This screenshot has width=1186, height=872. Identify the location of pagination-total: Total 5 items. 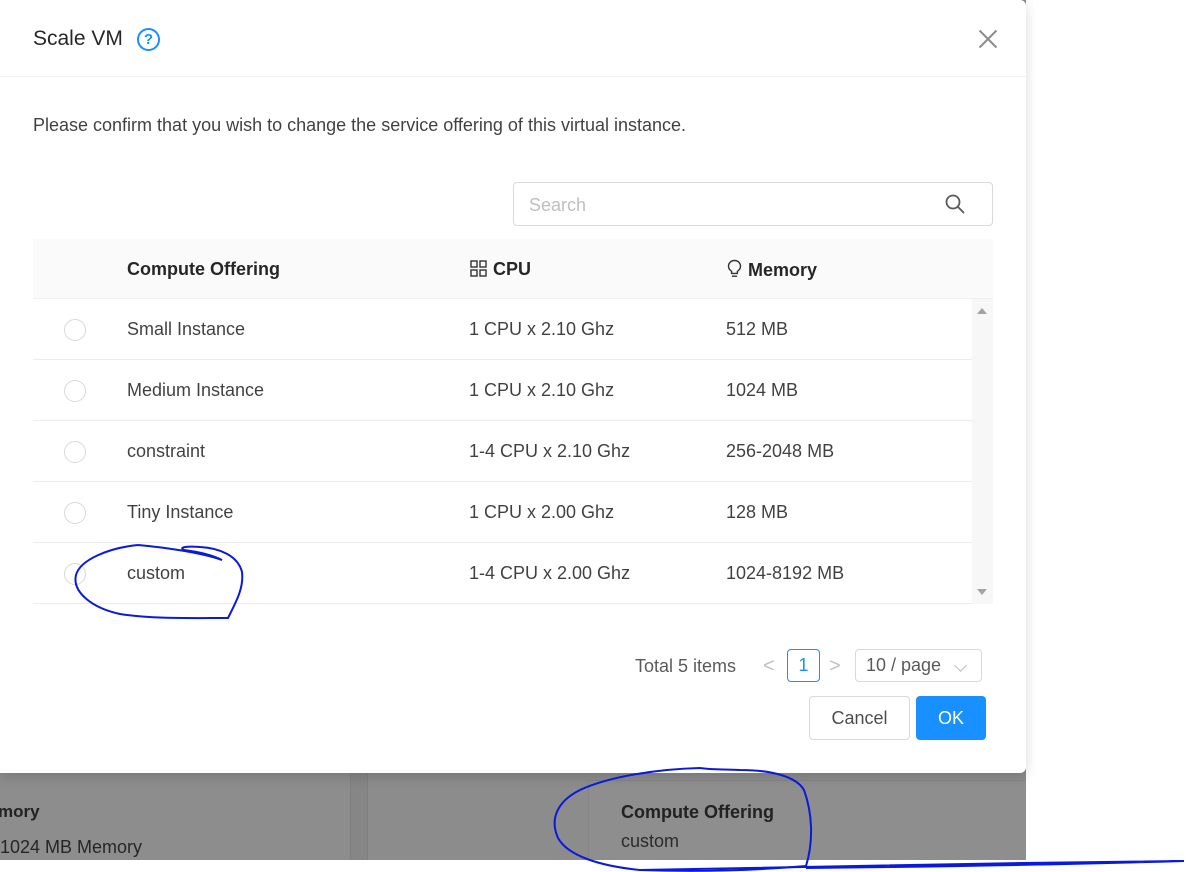
(686, 666).